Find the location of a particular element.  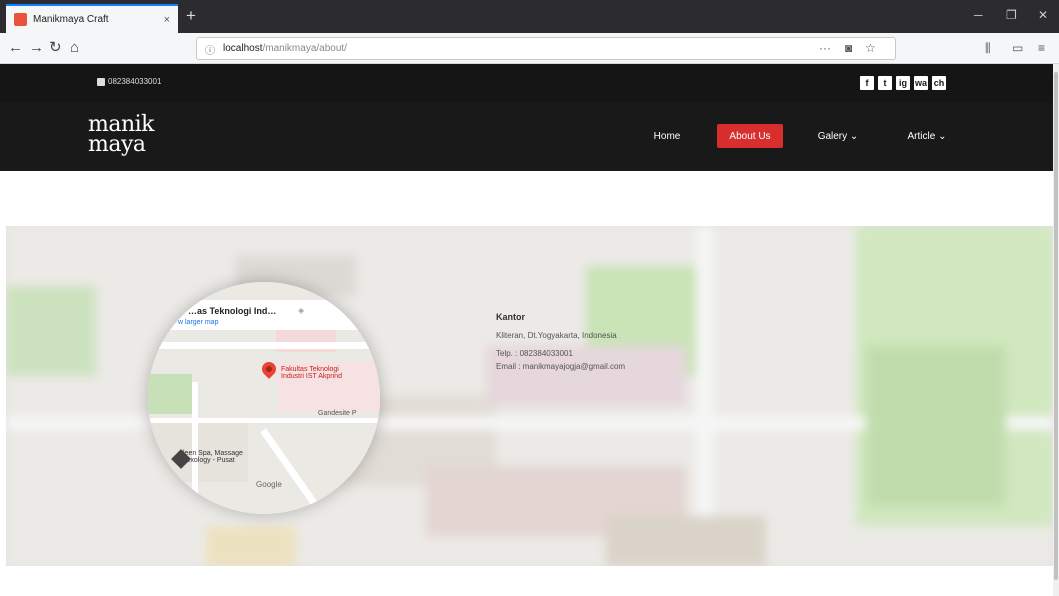

social-links: f t ig wa ch is located at coordinates (903, 83).